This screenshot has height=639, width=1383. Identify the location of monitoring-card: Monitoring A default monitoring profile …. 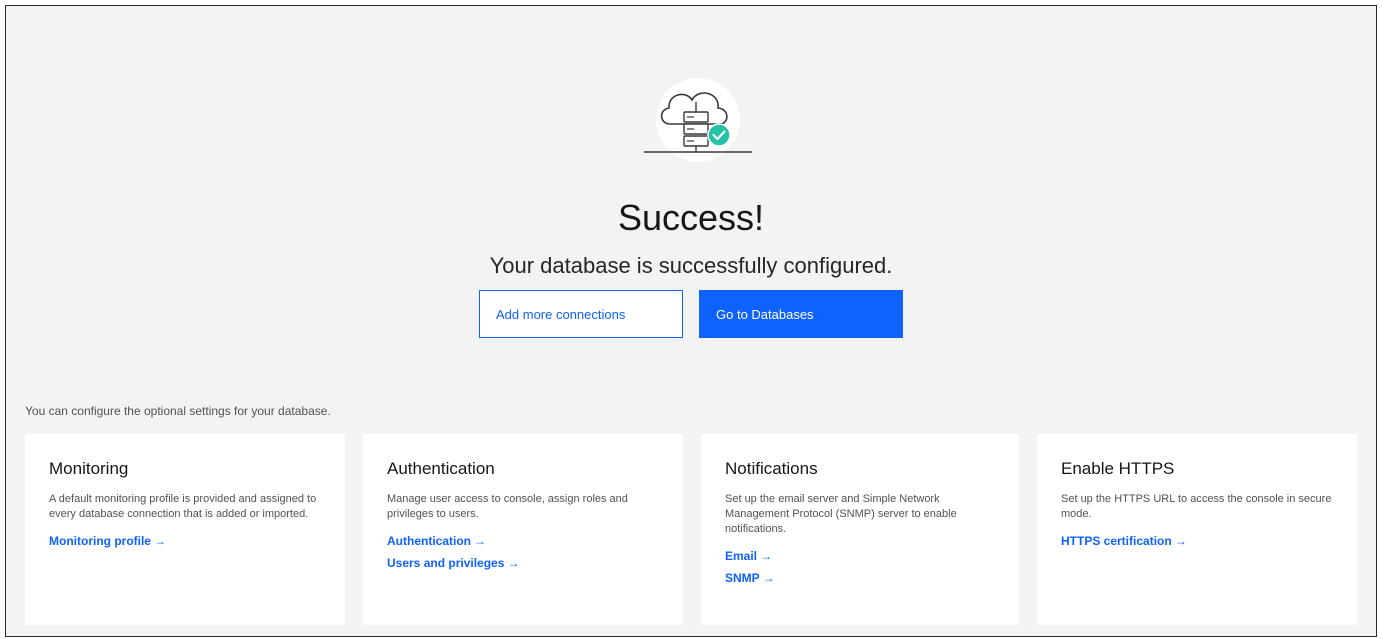
(185, 529).